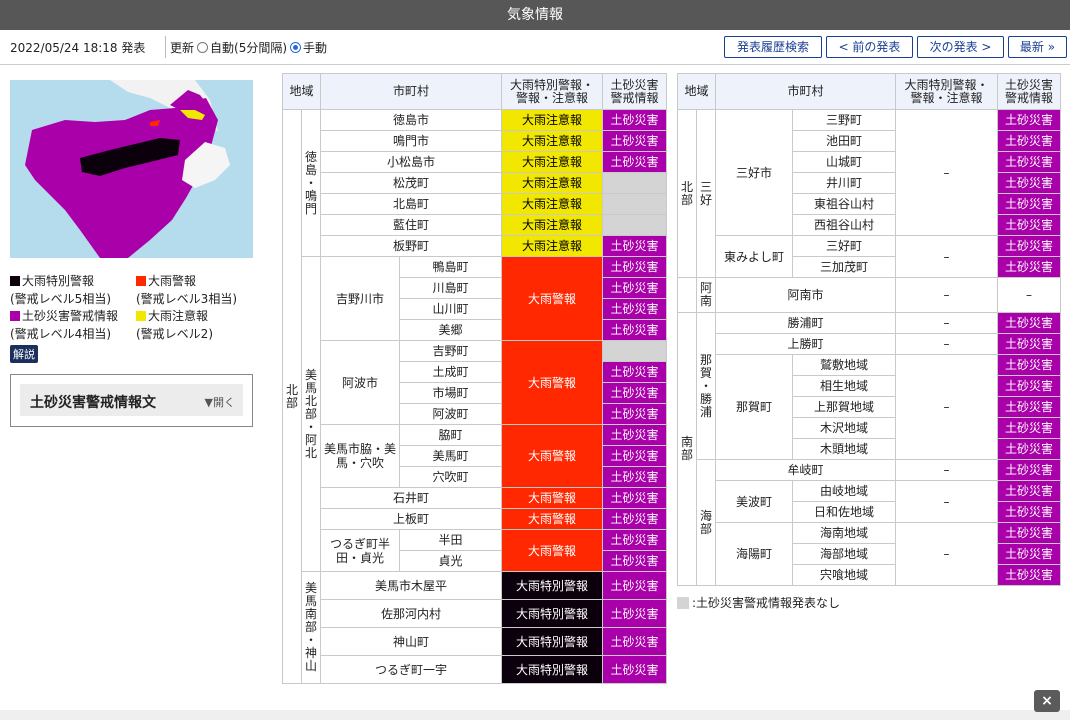 This screenshot has height=720, width=1070. Describe the element at coordinates (946, 256) in the screenshot. I see `rain-status-merged: –` at that location.